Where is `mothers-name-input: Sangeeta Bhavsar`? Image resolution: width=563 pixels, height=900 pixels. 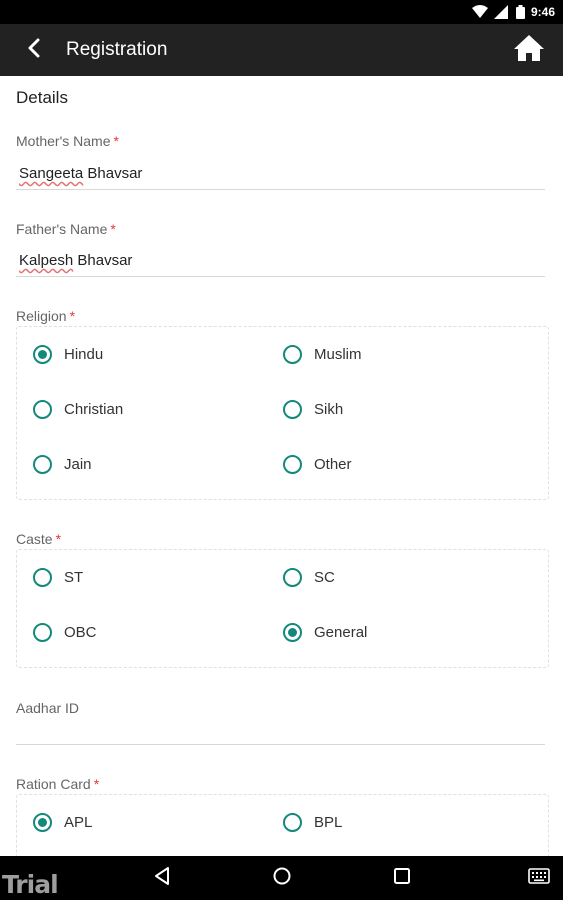
mothers-name-input: Sangeeta Bhavsar is located at coordinates (280, 174).